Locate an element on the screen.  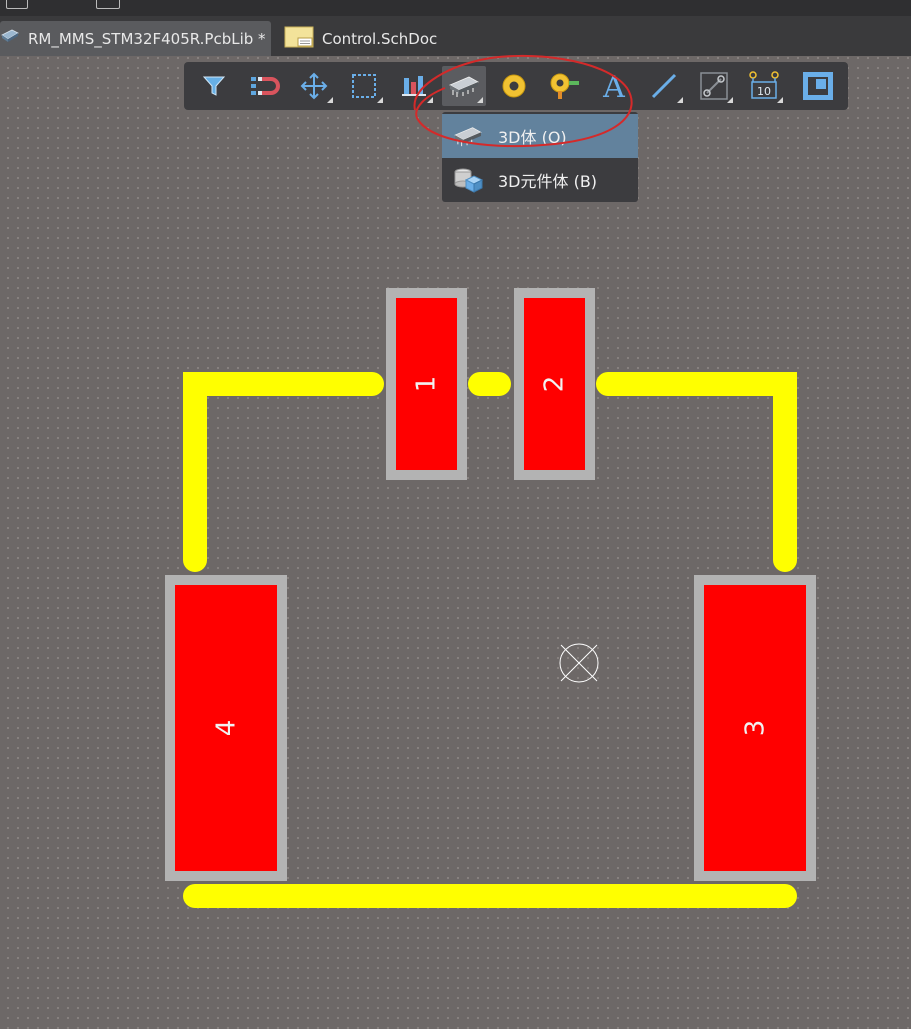
tab-pcblib: RM_MMS_STM32F405R.PcbLib * is located at coordinates (135, 38).